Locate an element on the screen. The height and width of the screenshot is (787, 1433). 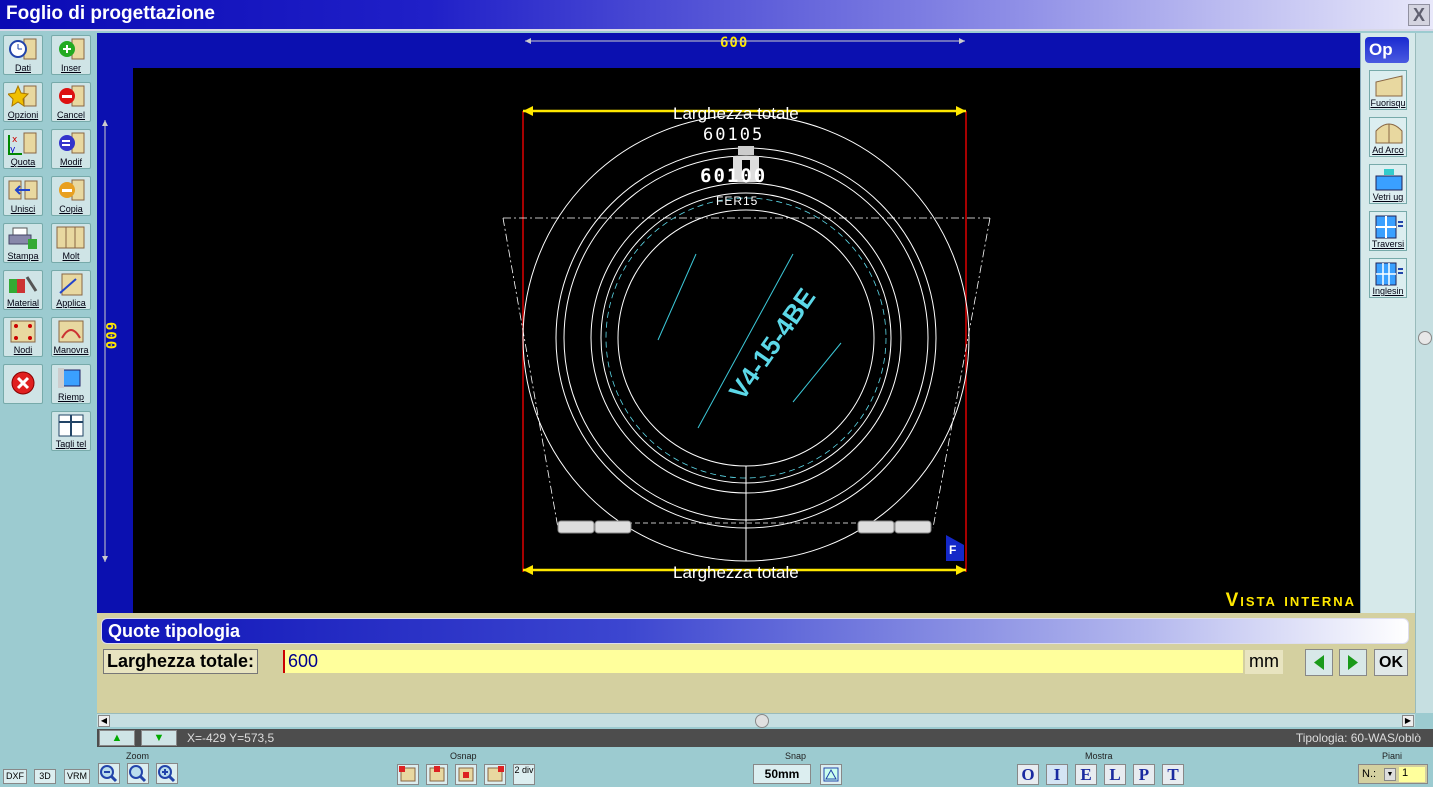
zoom-out-button is located at coordinates (109, 773).